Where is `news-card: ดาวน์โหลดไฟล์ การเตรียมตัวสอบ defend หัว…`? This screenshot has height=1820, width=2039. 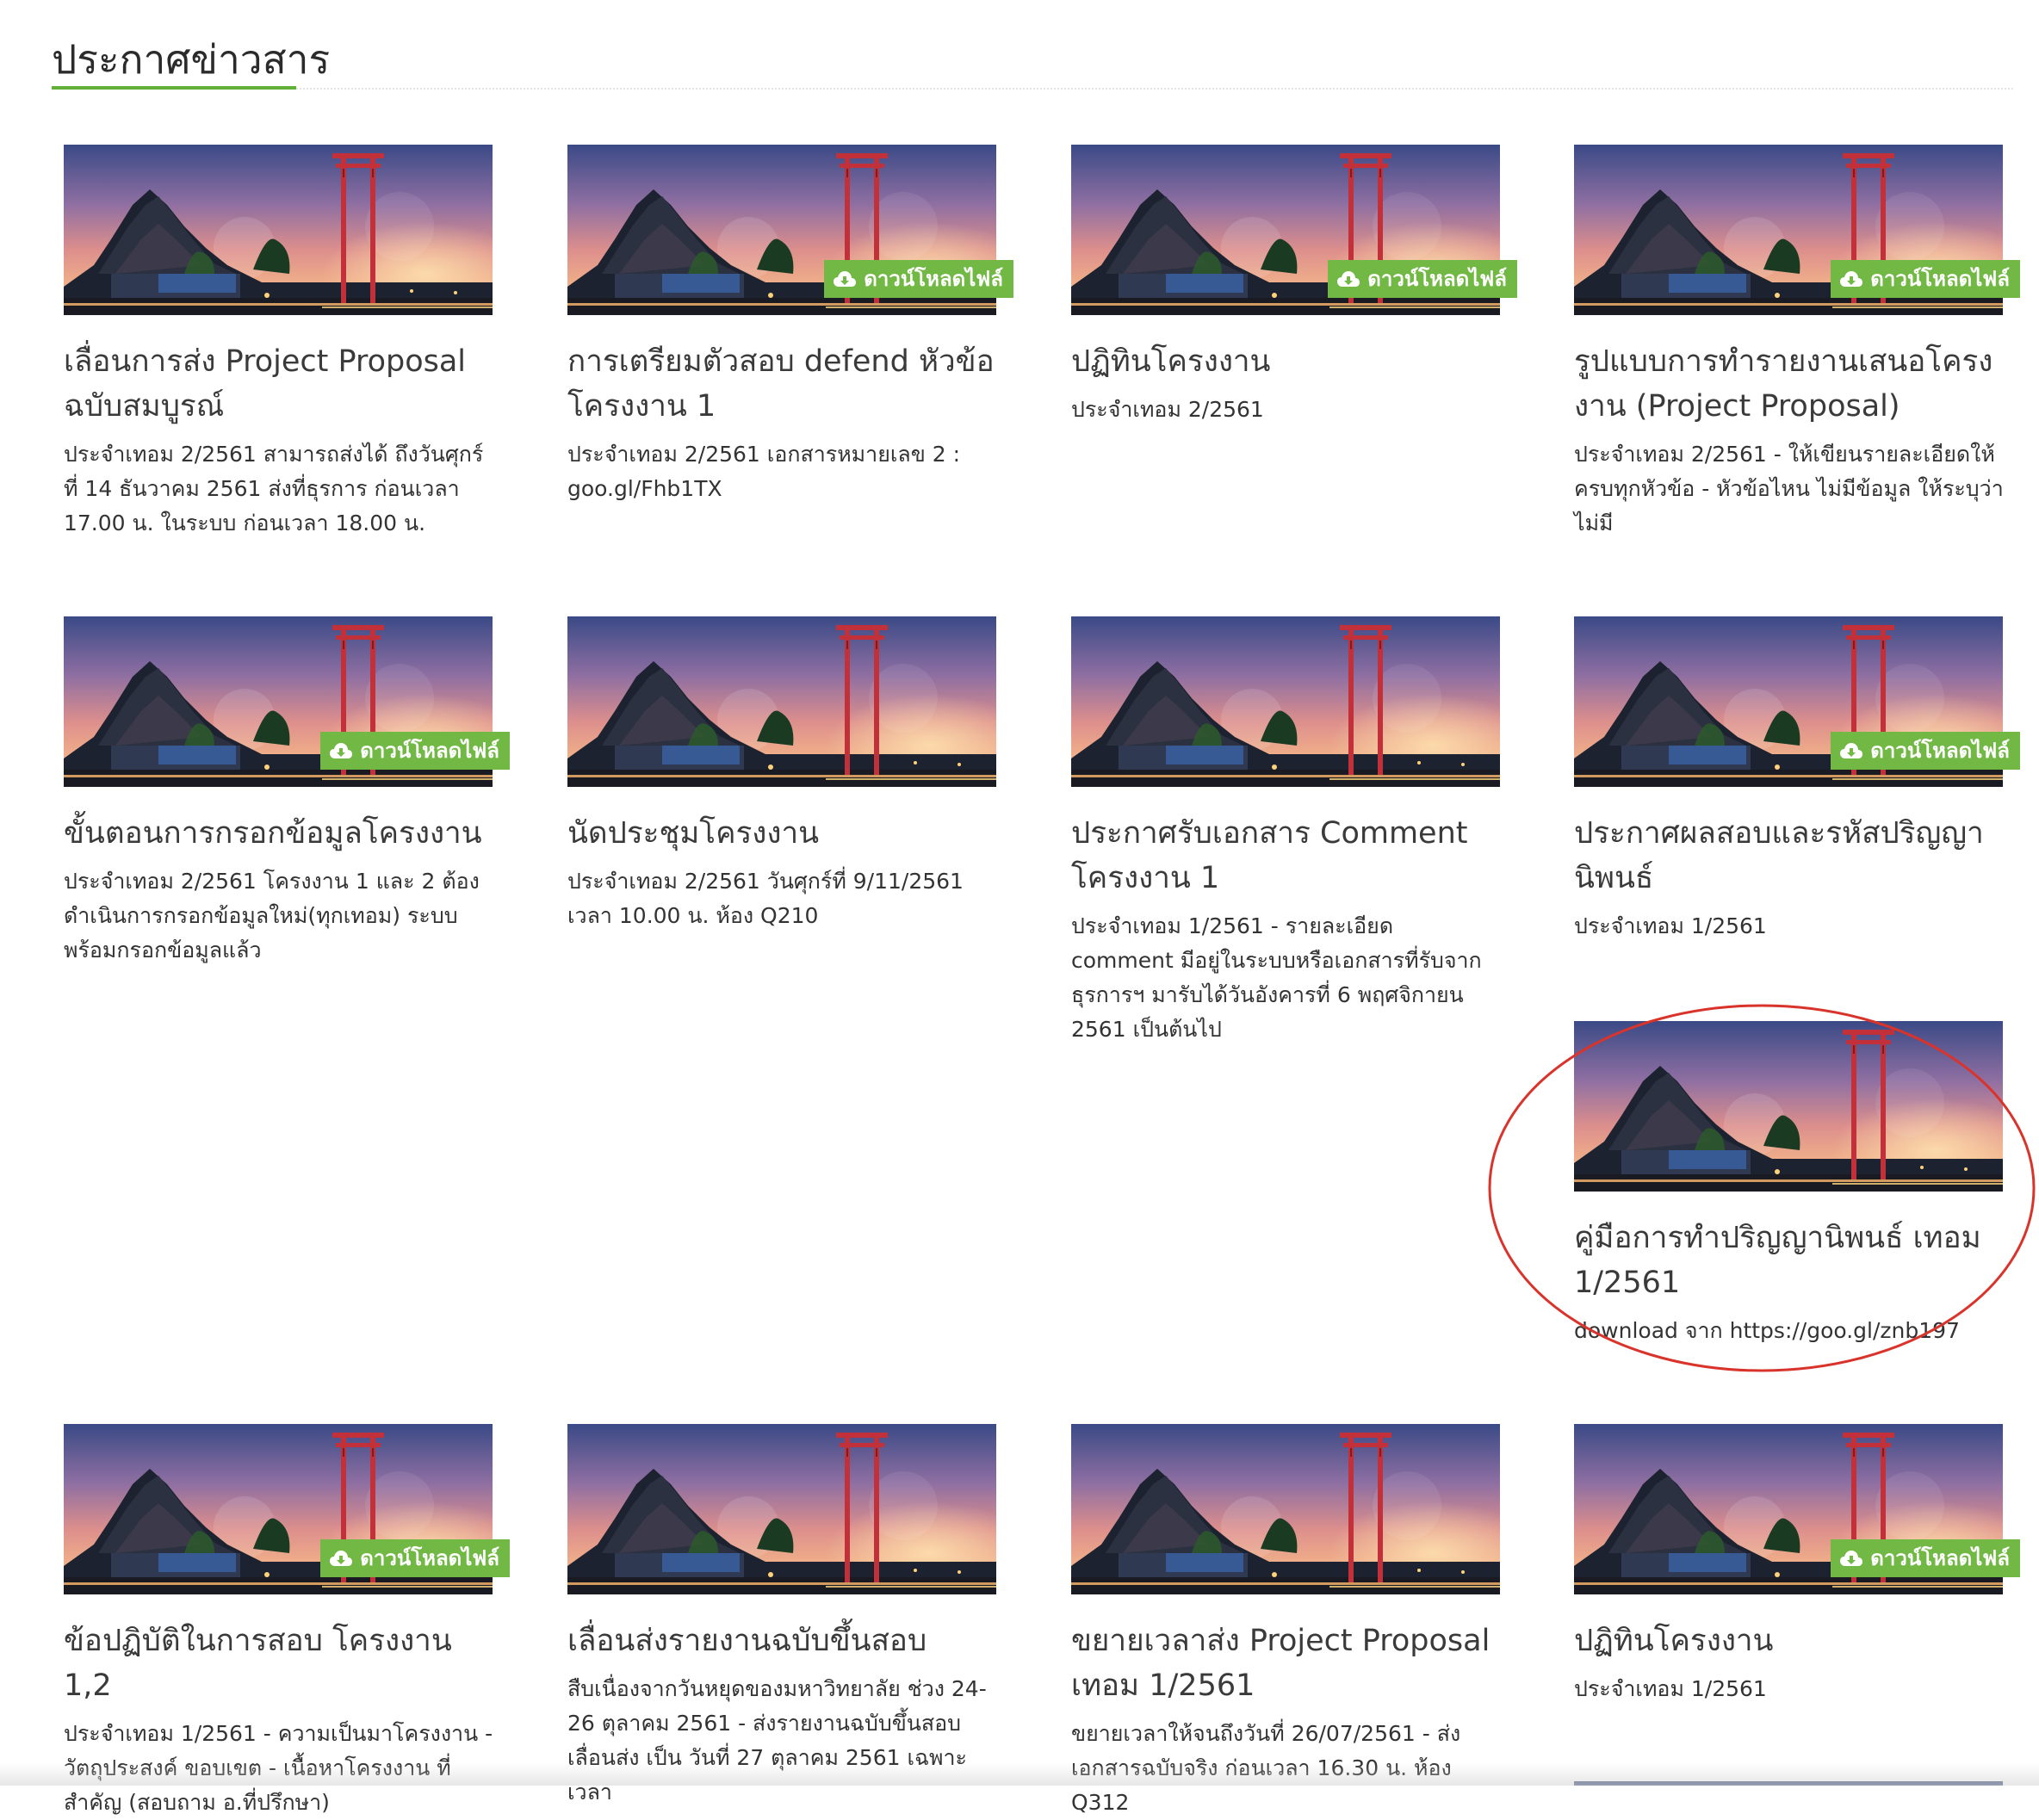
news-card: ดาวน์โหลดไฟล์ การเตรียมตัวสอบ defend หัว… is located at coordinates (790, 325).